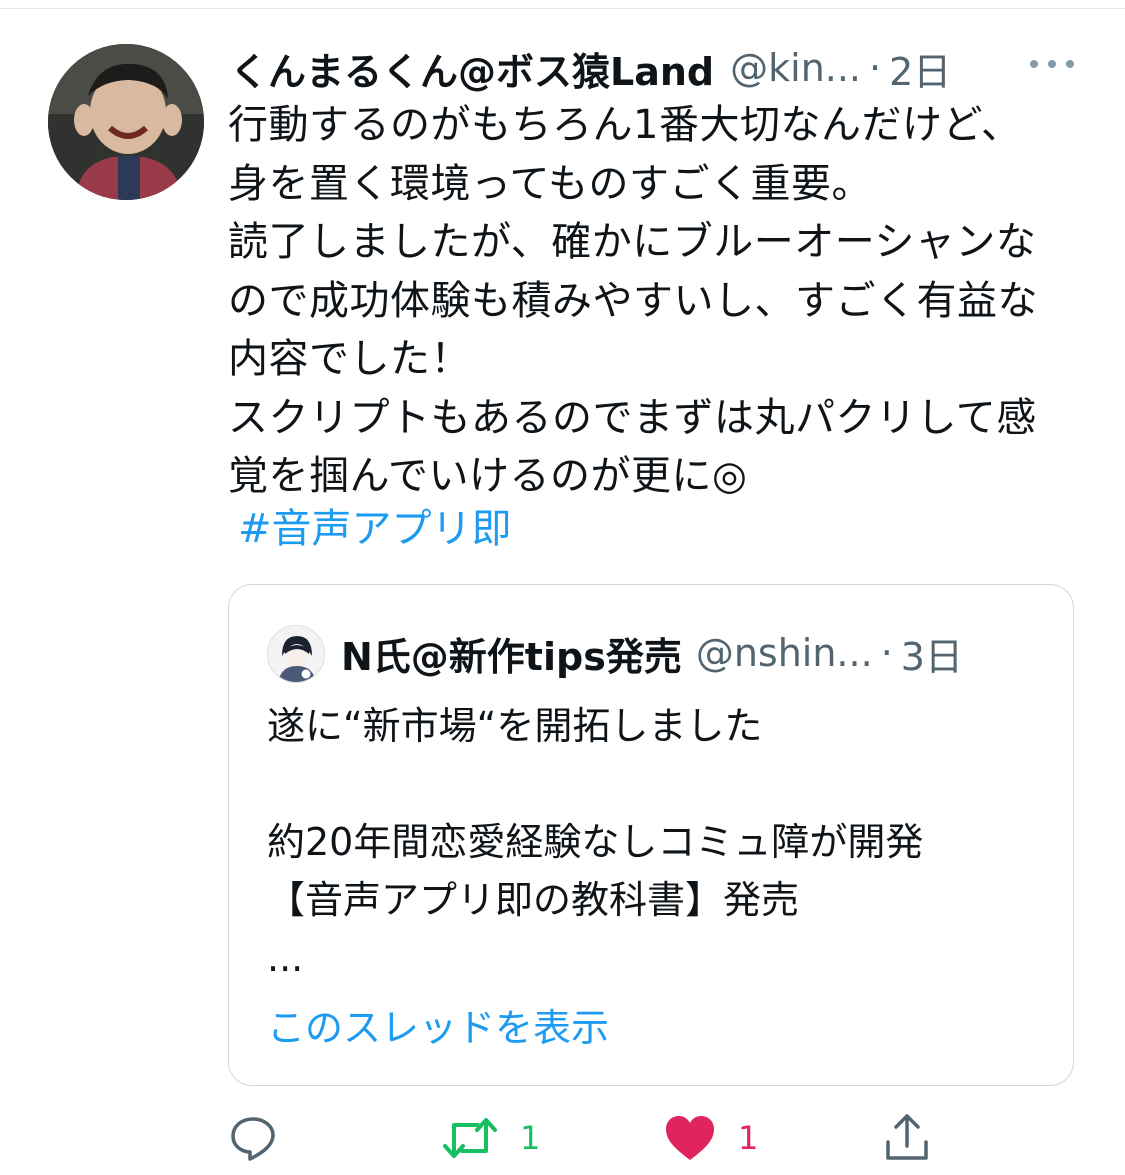 The width and height of the screenshot is (1125, 1175). I want to click on tweet-header: くんまるくん@ボス猿Land @kin... · 2日, so click(655, 68).